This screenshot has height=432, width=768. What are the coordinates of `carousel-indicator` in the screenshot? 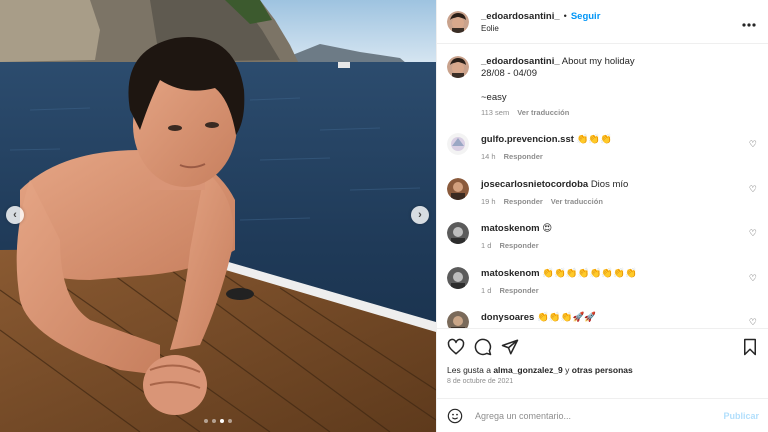 It's located at (218, 421).